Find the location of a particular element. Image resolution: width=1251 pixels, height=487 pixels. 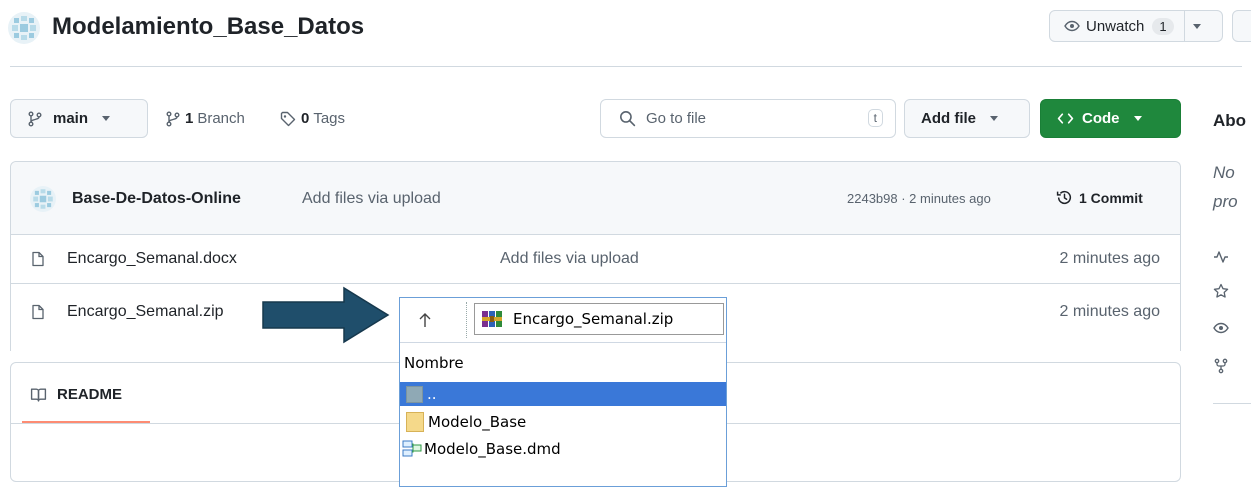

explorer-path-bar: Encargo_Semanal.zip is located at coordinates (563, 320).